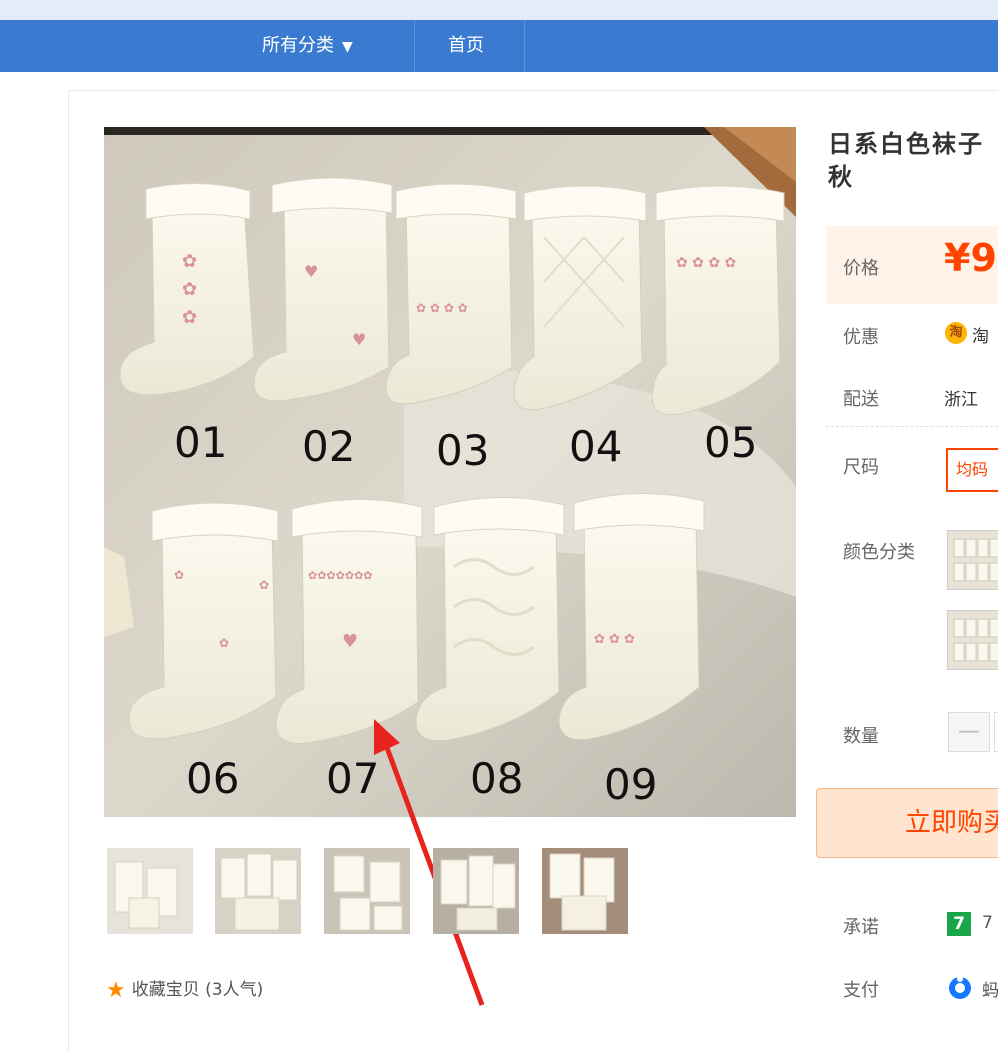 This screenshot has width=998, height=1051. Describe the element at coordinates (200, 442) in the screenshot. I see `sock-number: 01` at that location.